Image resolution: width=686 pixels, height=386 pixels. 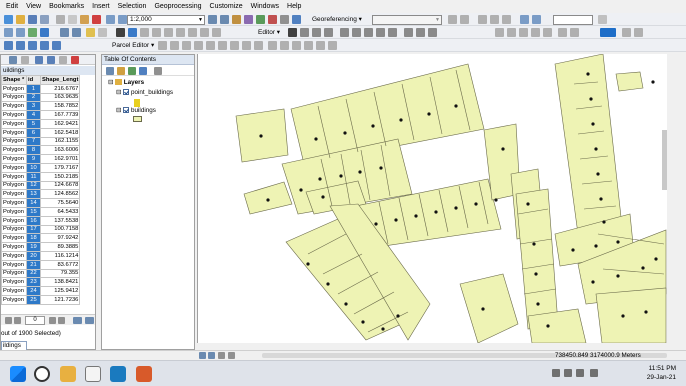 What do you see at coordinates (132, 71) in the screenshot?
I see `list-by-visibility-icon` at bounding box center [132, 71].